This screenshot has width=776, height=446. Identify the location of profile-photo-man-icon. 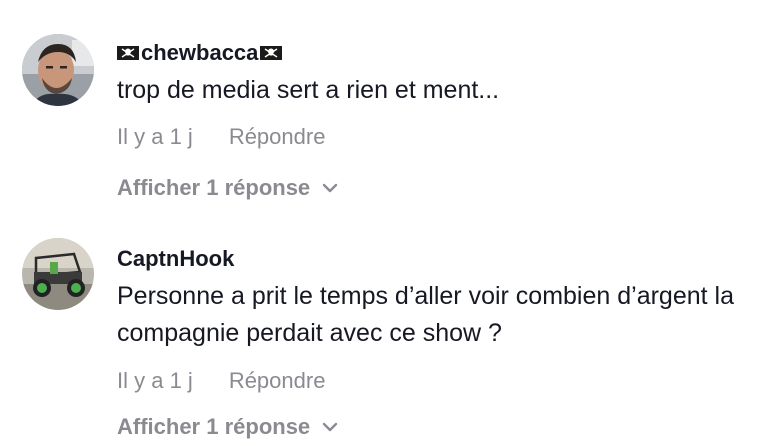
(58, 70).